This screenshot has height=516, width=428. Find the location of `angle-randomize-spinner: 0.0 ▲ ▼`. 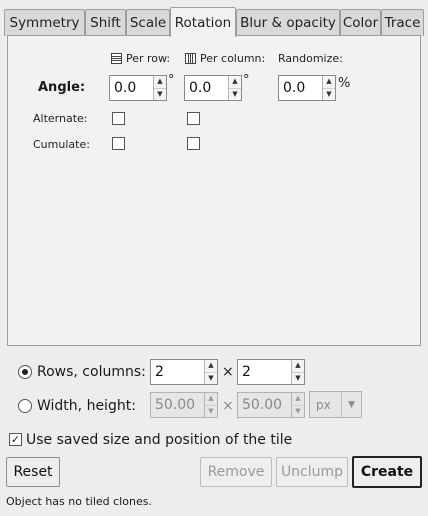

angle-randomize-spinner: 0.0 ▲ ▼ is located at coordinates (307, 88).